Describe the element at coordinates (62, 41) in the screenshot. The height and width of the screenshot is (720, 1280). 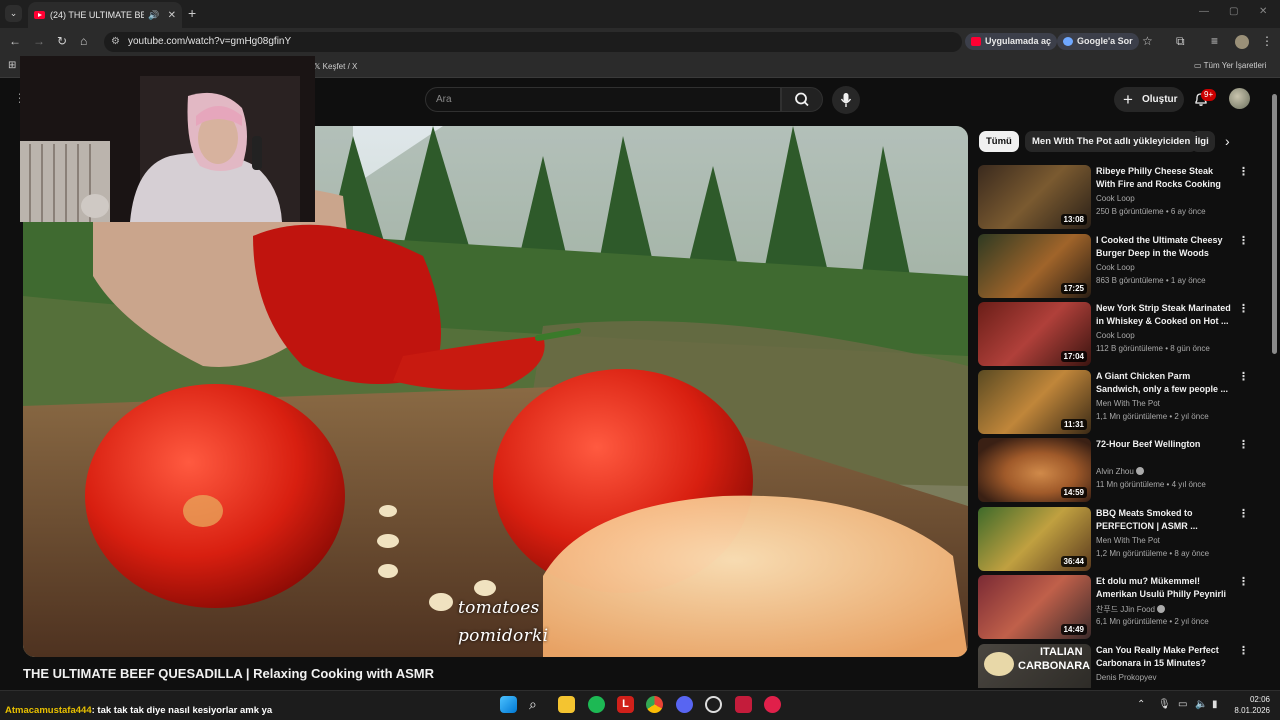
I see `reload-icon: ↻` at that location.